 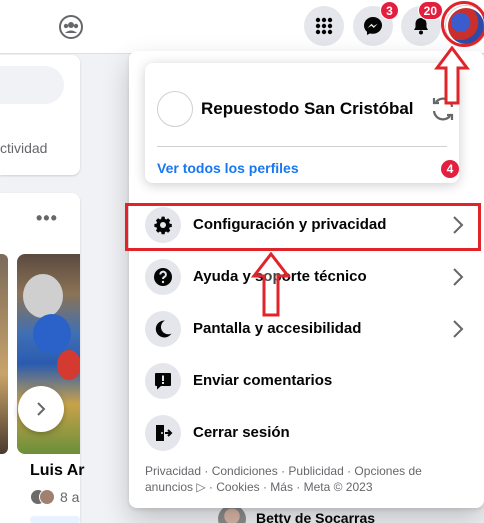 What do you see at coordinates (175, 109) in the screenshot?
I see `profile-avatar` at bounding box center [175, 109].